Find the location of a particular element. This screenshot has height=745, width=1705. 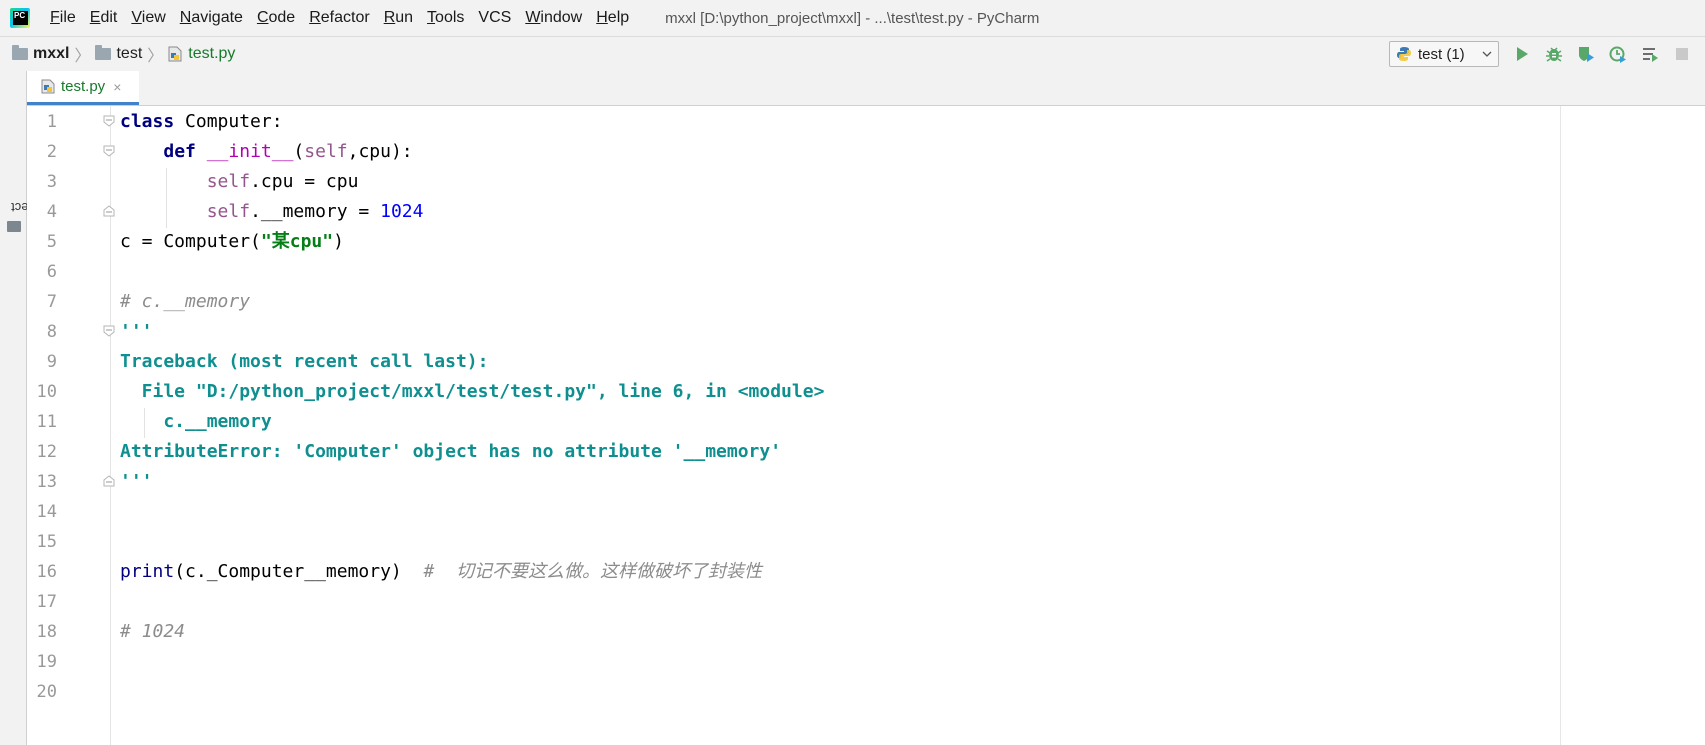

project-tab-label: 1: Project is located at coordinates (31, 182).